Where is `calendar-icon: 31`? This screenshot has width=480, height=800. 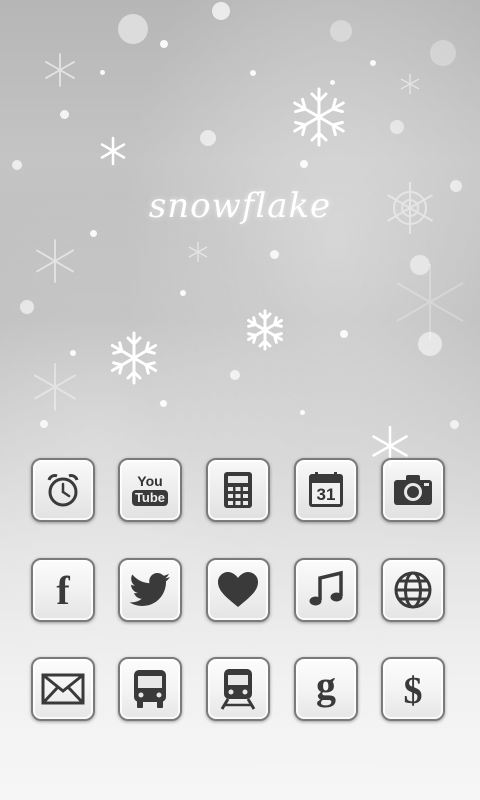
calendar-icon: 31 is located at coordinates (326, 490).